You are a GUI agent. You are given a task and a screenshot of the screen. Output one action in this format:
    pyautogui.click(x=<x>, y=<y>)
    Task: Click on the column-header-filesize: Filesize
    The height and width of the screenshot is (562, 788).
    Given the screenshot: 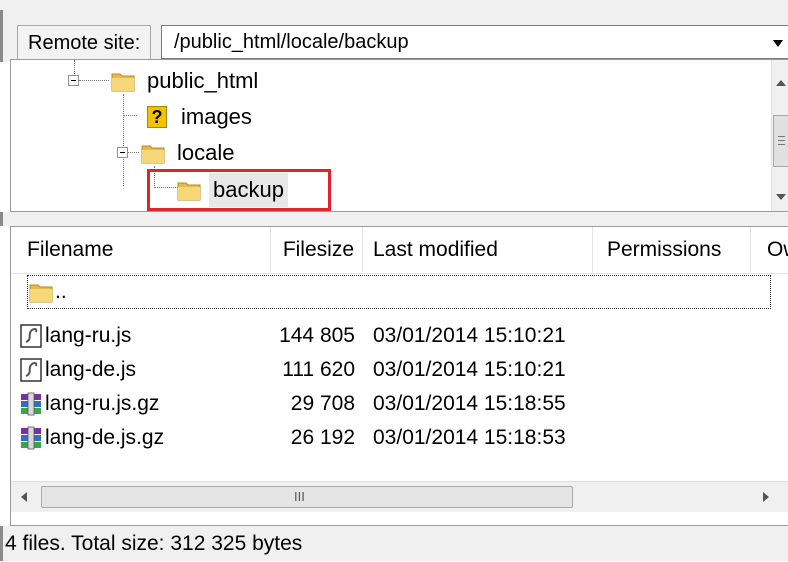 What is the action you would take?
    pyautogui.click(x=317, y=250)
    